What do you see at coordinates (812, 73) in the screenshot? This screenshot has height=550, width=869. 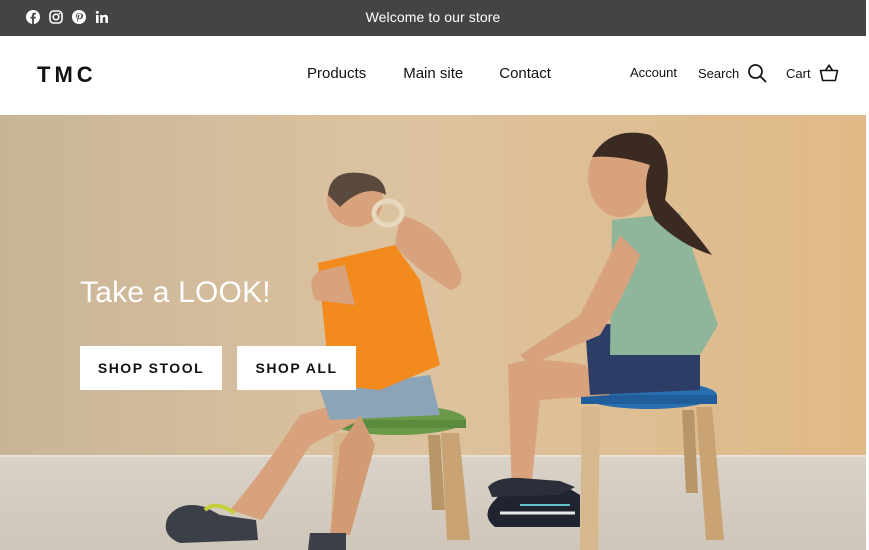 I see `cart-link: Cart` at bounding box center [812, 73].